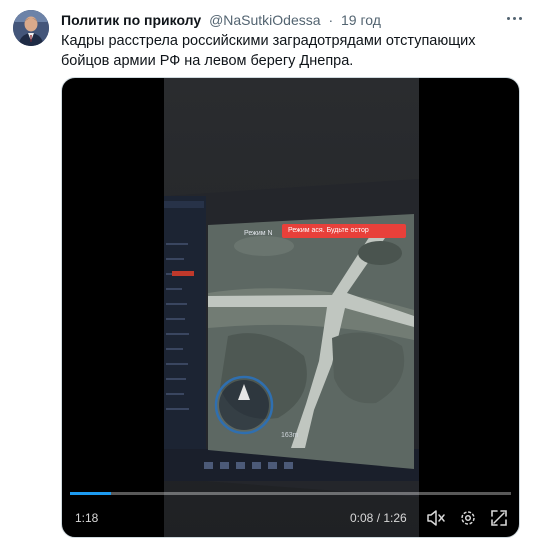 Image resolution: width=536 pixels, height=546 pixels. Describe the element at coordinates (87, 518) in the screenshot. I see `video-overlay-time: 1:18` at that location.